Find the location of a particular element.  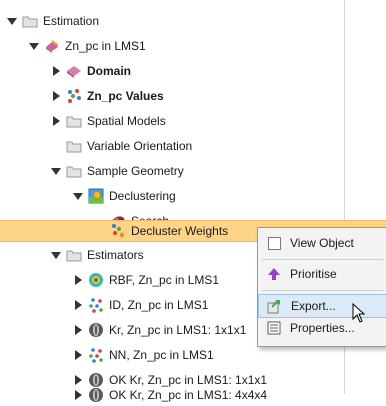

menu-item-view-object: View Object is located at coordinates (322, 243).